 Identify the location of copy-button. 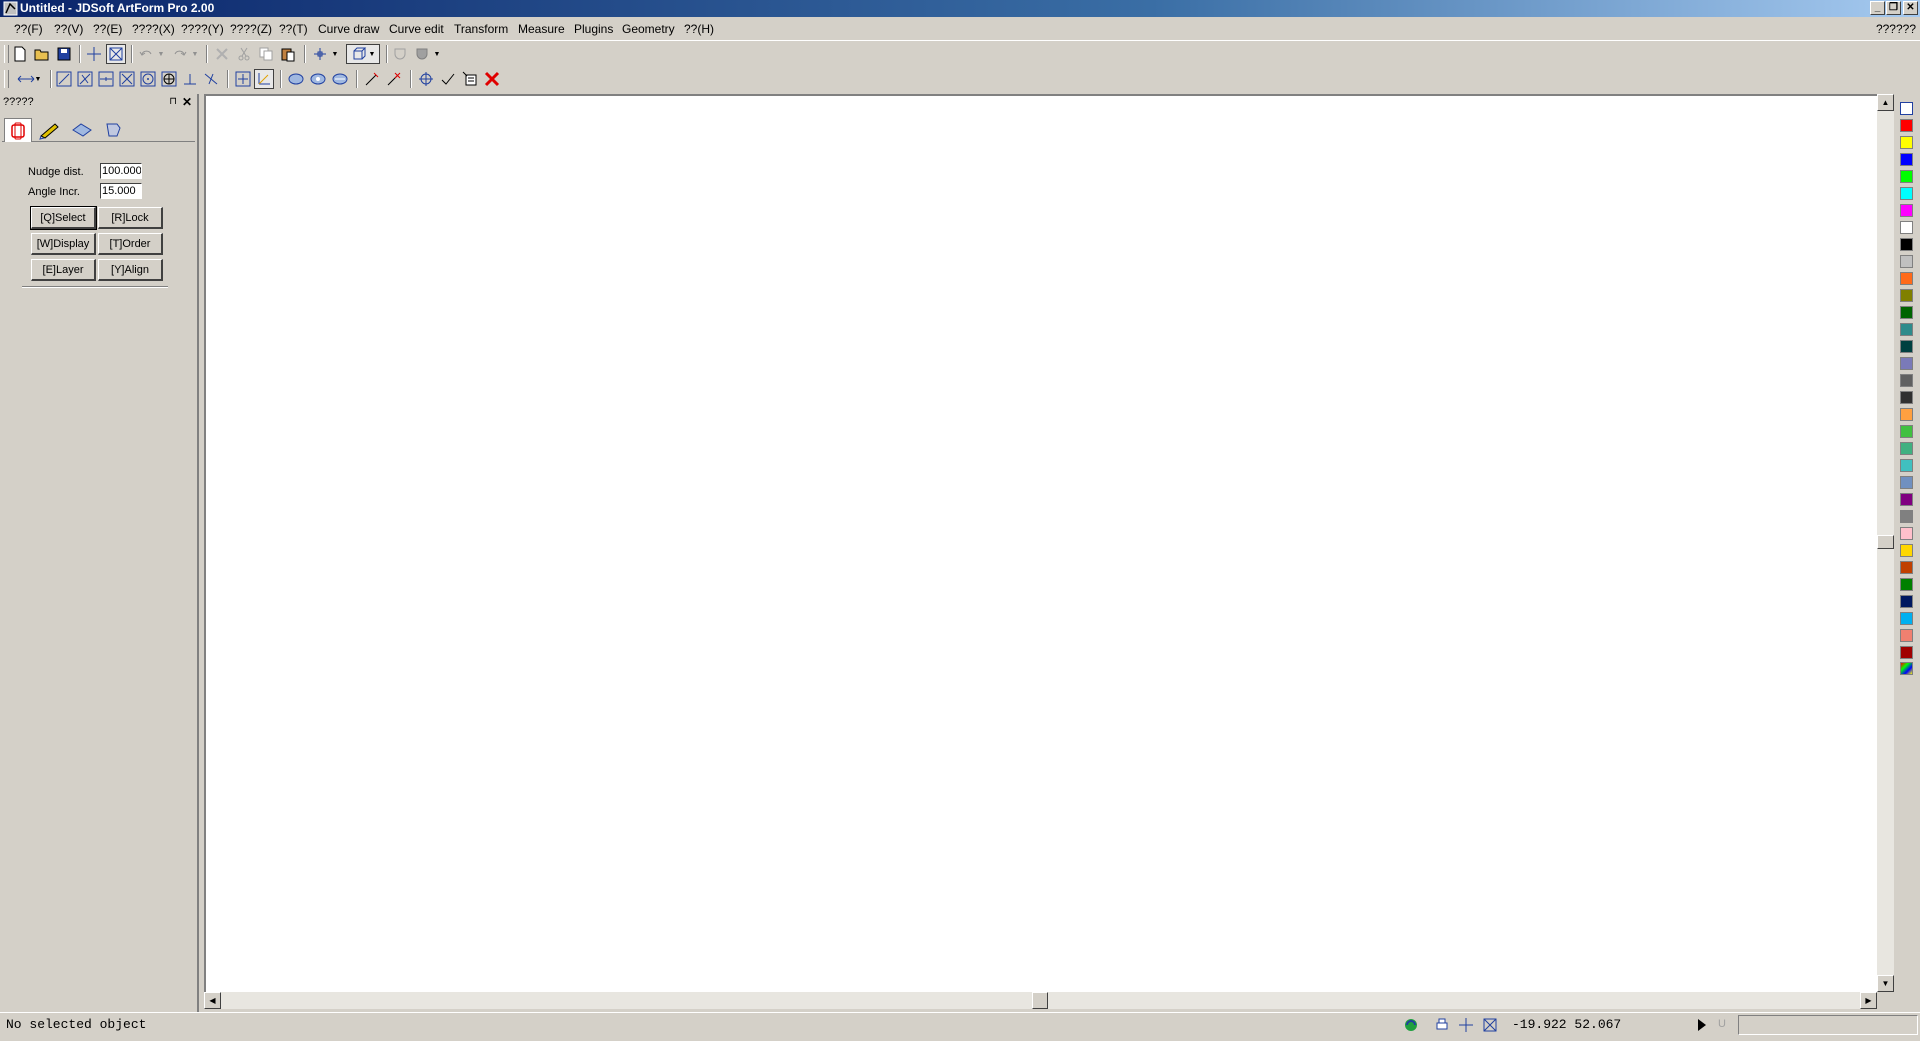
(266, 54).